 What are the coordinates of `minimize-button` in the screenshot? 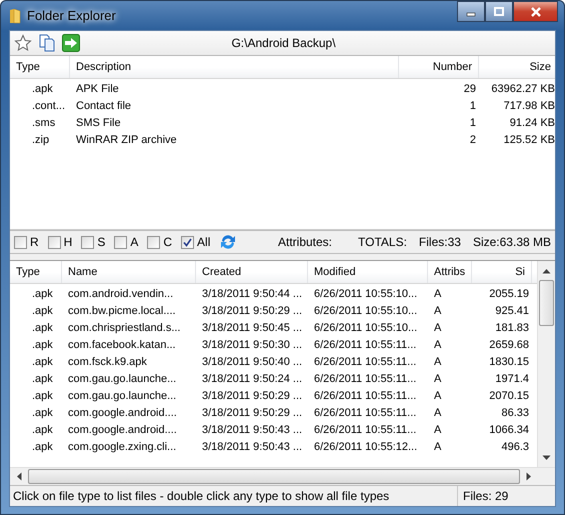 It's located at (471, 11).